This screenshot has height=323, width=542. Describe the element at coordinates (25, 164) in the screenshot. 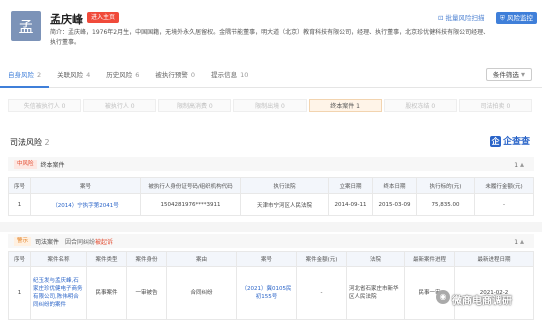

I see `risk-level-badge: 中风险` at that location.